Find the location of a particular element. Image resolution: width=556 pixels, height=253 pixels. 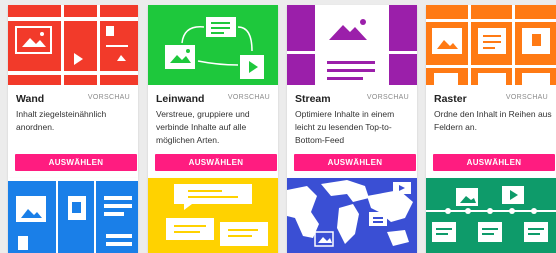

layout-card-map is located at coordinates (352, 215).